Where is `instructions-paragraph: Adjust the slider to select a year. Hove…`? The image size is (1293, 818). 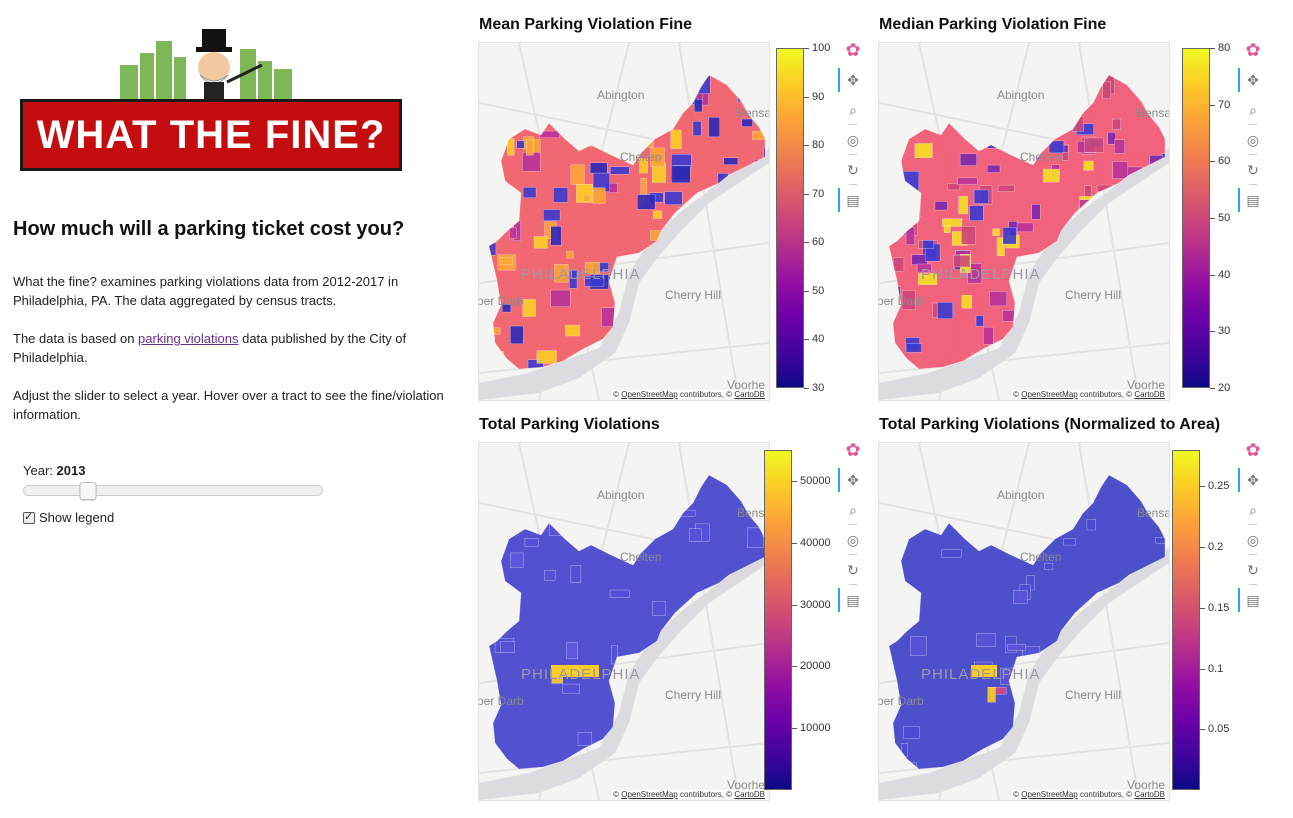 instructions-paragraph: Adjust the slider to select a year. Hove… is located at coordinates (238, 405).